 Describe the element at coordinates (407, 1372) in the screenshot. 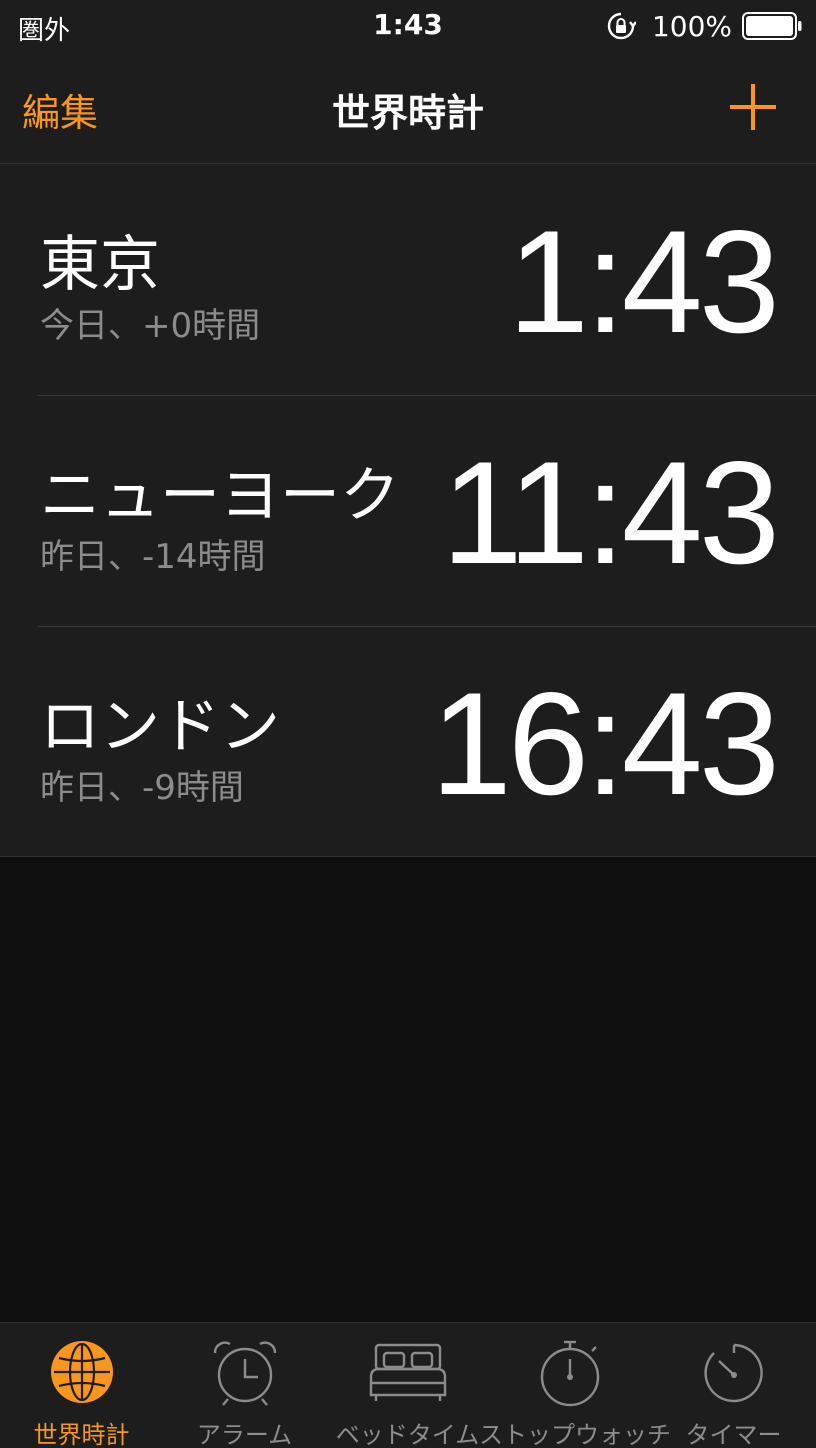

I see `bed-icon` at that location.